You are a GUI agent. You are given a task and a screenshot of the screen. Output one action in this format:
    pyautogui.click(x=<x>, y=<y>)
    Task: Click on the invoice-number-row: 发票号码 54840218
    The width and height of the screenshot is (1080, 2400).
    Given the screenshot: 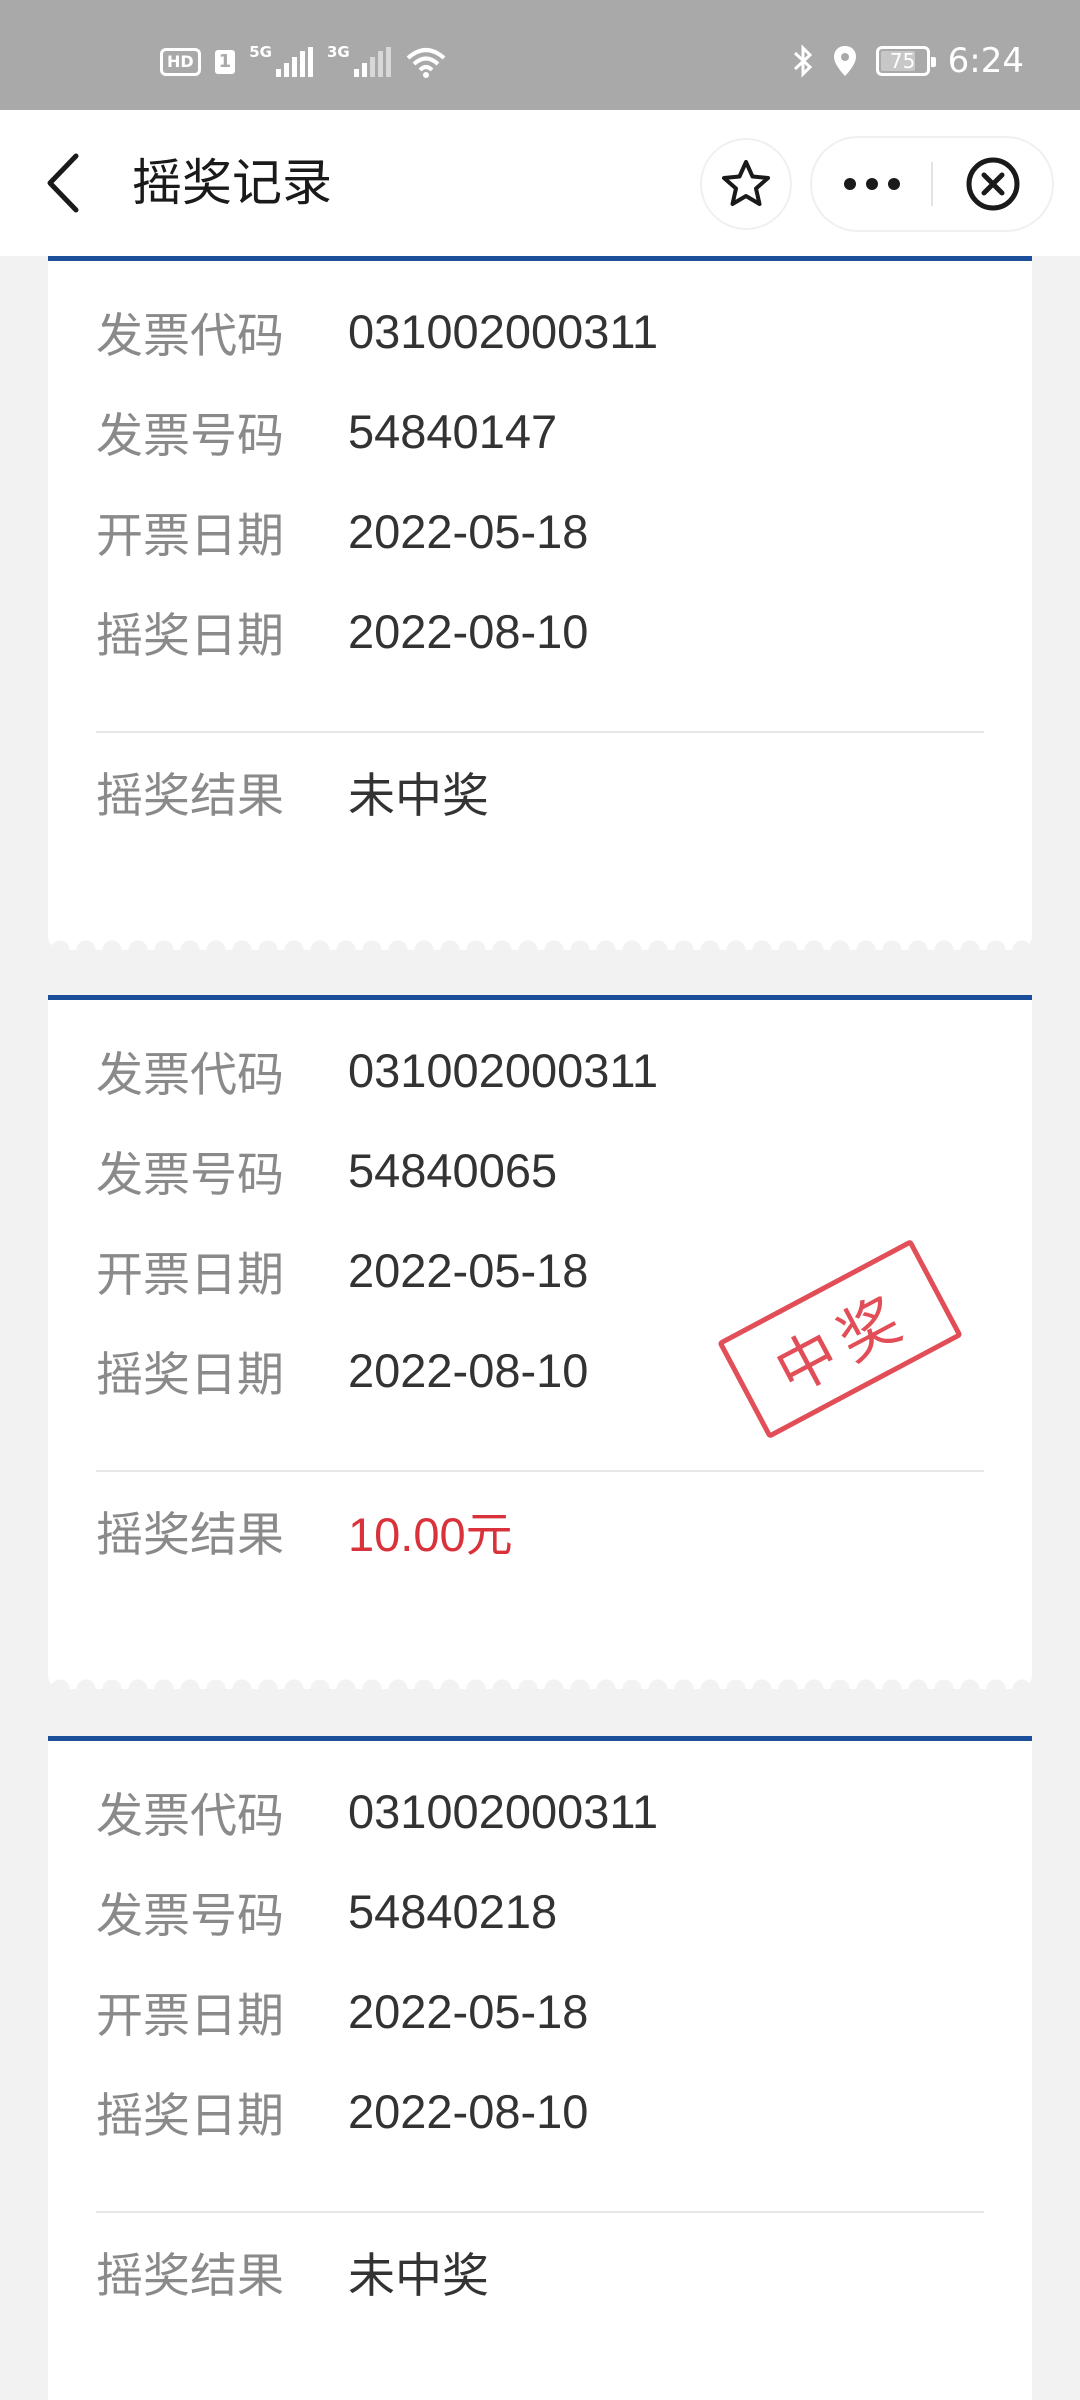 What is the action you would take?
    pyautogui.click(x=327, y=1912)
    